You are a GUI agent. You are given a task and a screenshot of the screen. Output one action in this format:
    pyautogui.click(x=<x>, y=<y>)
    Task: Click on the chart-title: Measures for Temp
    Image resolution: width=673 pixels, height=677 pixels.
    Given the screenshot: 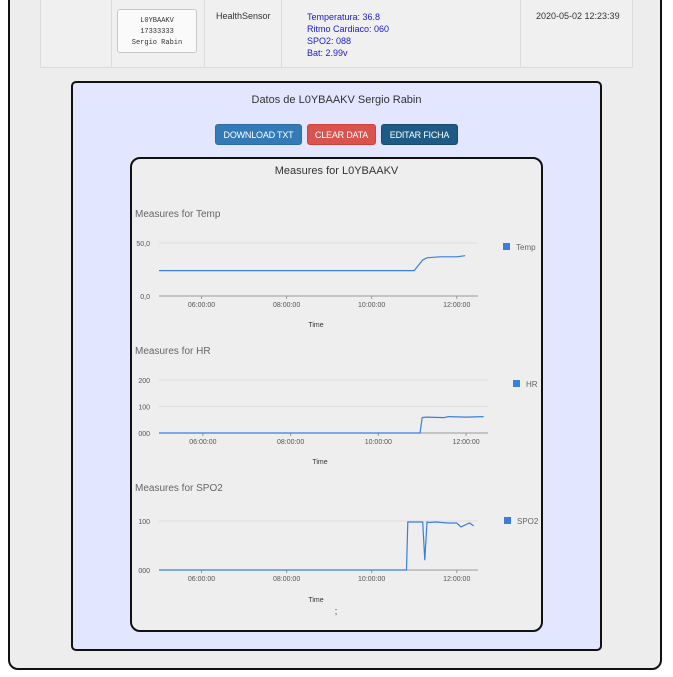 What is the action you would take?
    pyautogui.click(x=178, y=214)
    